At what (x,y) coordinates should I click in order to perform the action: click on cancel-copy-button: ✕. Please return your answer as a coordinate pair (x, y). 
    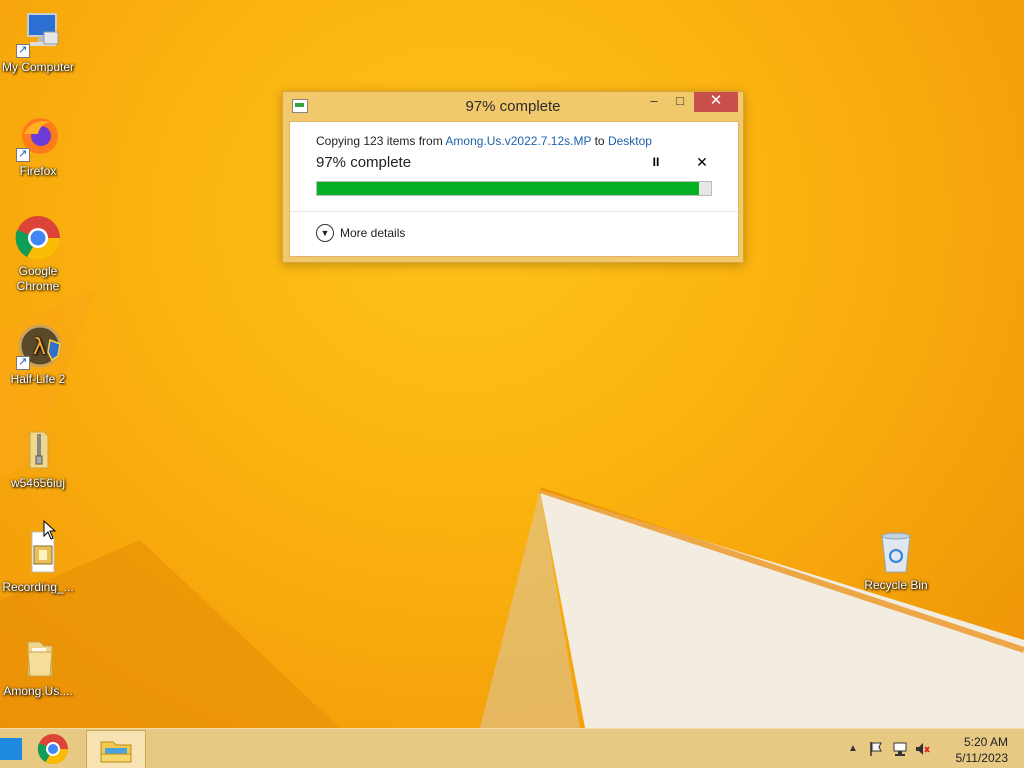
    Looking at the image, I should click on (702, 162).